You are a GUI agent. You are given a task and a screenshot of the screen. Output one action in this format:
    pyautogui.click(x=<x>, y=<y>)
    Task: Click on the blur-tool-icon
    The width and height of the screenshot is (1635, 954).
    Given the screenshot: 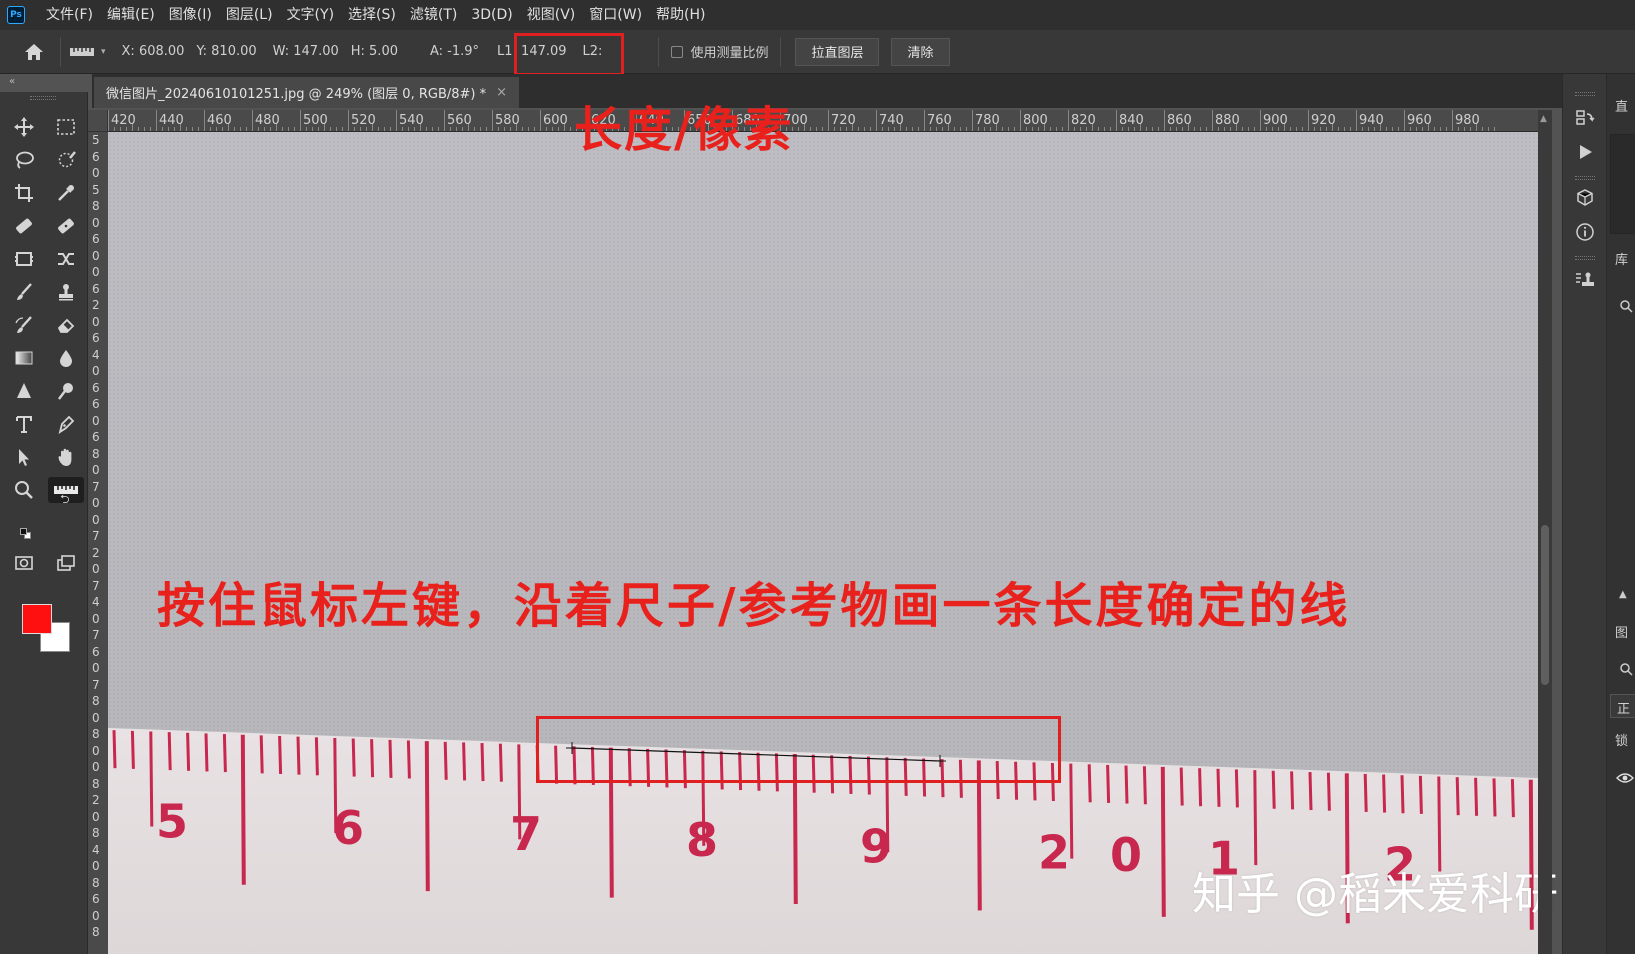 What is the action you would take?
    pyautogui.click(x=66, y=358)
    